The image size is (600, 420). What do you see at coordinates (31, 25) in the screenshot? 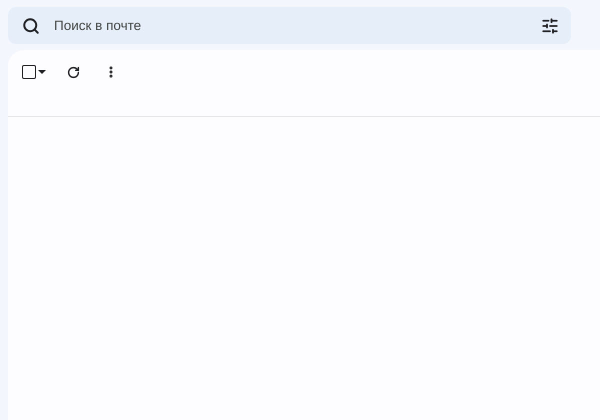
I see `search-icon` at bounding box center [31, 25].